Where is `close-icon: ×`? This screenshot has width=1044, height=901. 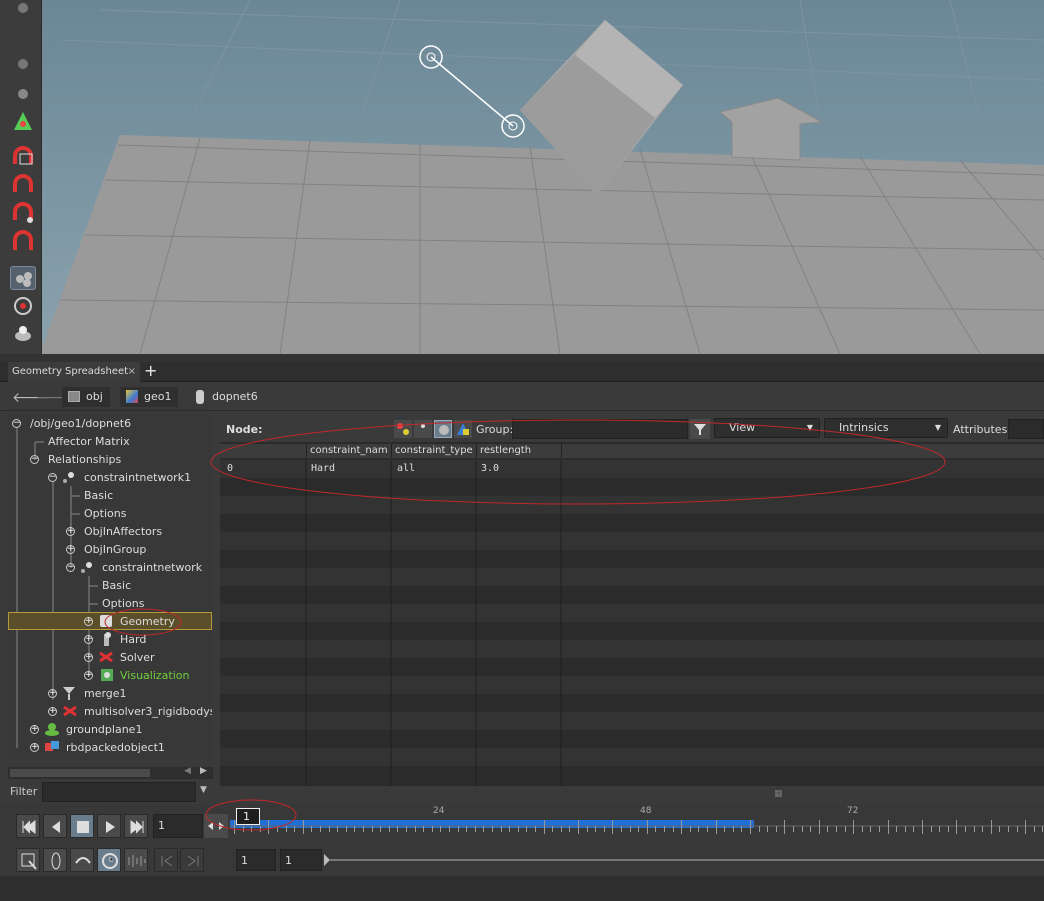 close-icon: × is located at coordinates (132, 372).